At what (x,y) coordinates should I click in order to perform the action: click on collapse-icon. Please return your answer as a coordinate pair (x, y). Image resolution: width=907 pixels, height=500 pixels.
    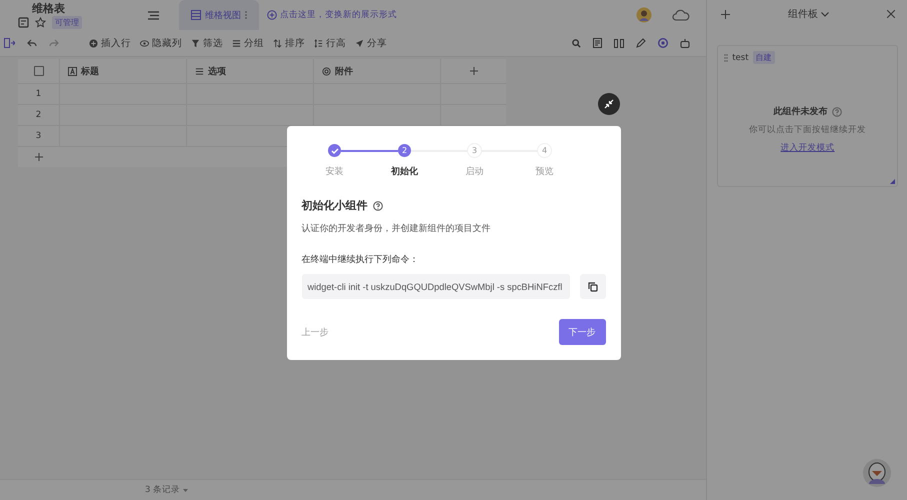
    Looking at the image, I should click on (609, 104).